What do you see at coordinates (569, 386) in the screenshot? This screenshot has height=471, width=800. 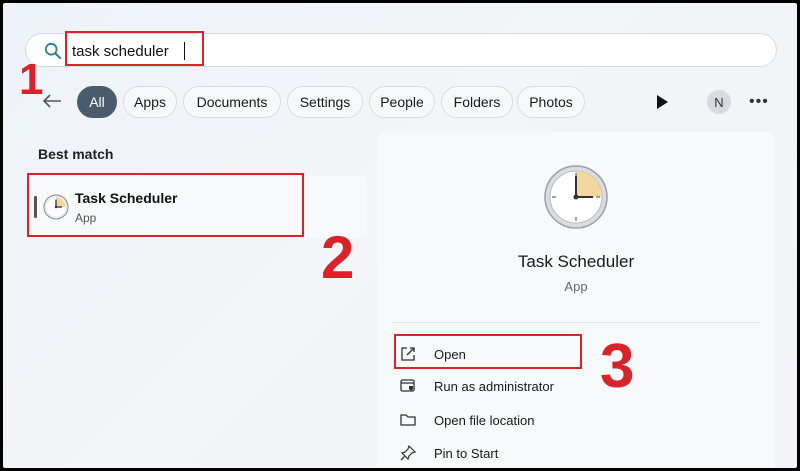 I see `action-run-as-administrator: Run as administrator` at bounding box center [569, 386].